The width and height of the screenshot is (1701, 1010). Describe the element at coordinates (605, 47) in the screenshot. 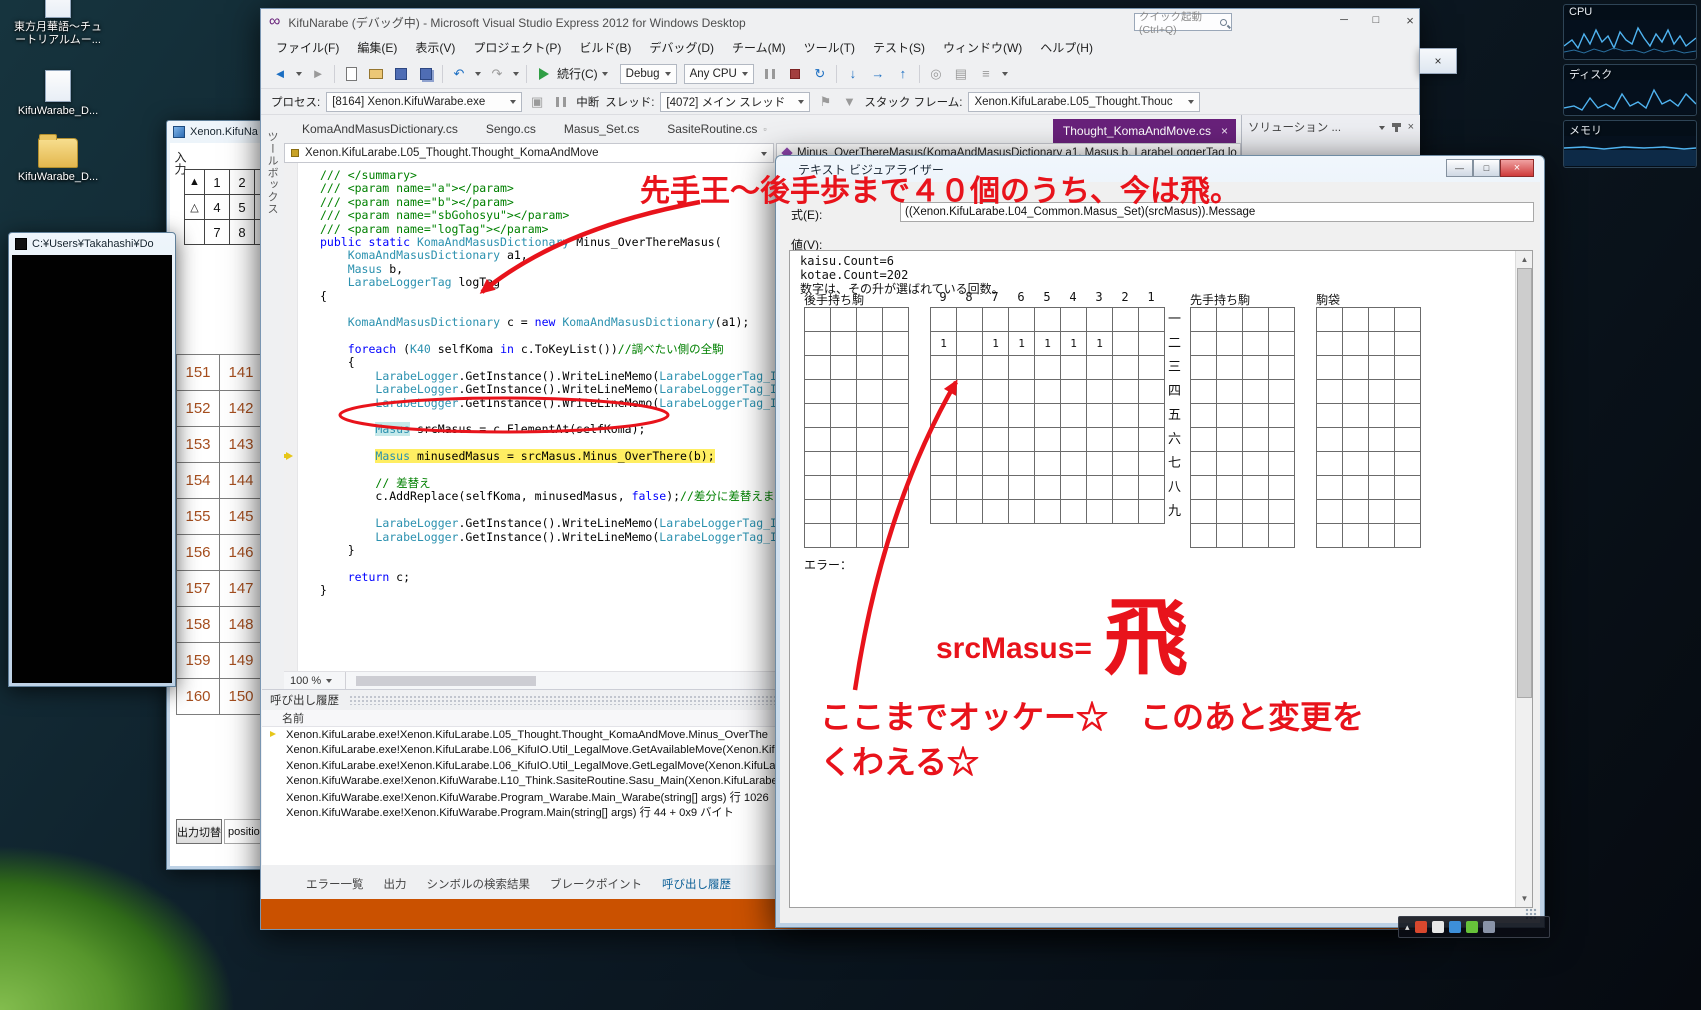

I see `menu-item: ビルド(B)` at that location.